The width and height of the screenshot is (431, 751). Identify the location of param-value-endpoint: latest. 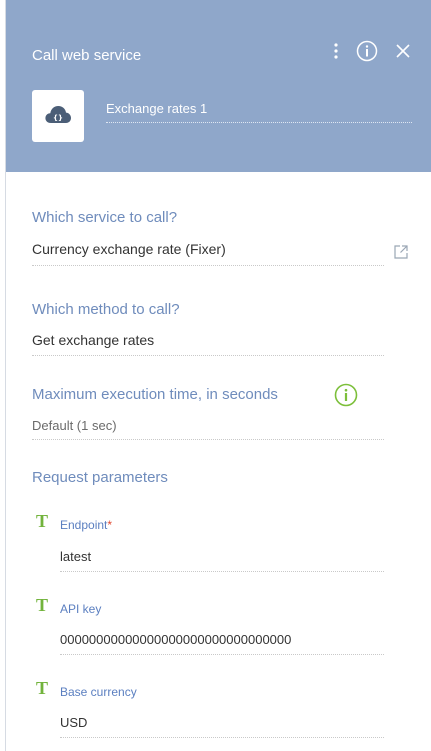
(75, 556).